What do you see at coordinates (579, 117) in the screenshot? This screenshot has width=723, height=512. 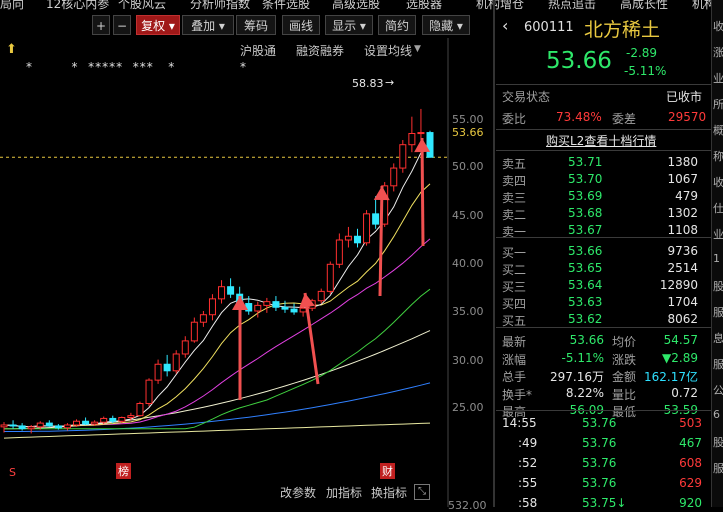 I see `weibi-value: 73.48%` at bounding box center [579, 117].